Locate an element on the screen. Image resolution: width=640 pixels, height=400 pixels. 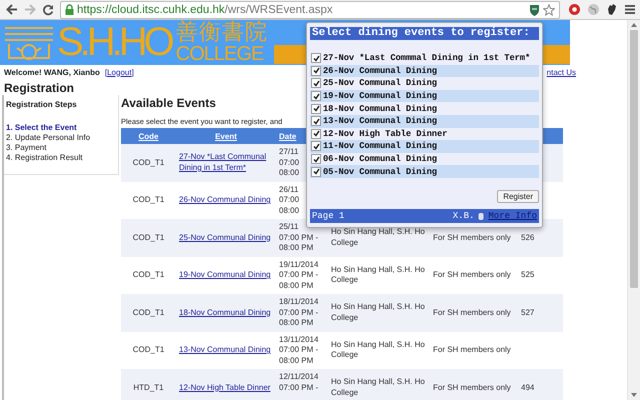
section-title: Registration is located at coordinates (39, 88).